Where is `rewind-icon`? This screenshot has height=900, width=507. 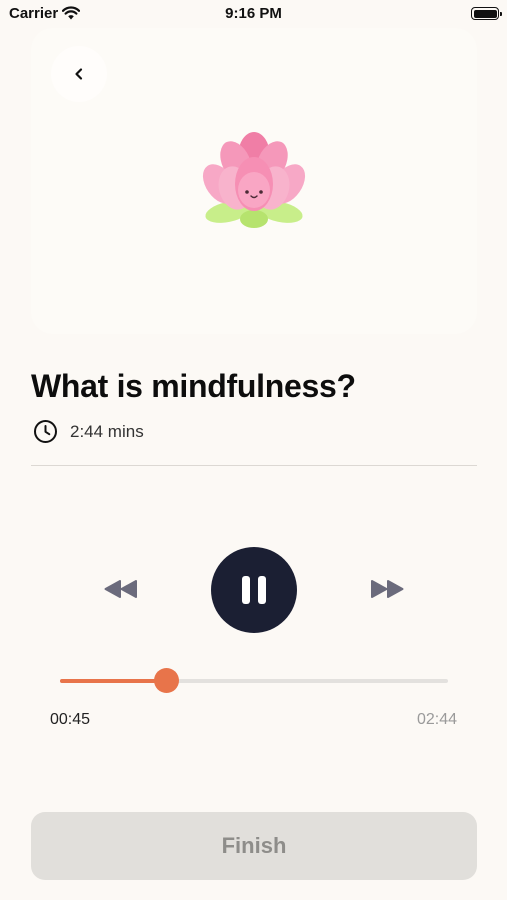
rewind-icon is located at coordinates (121, 589).